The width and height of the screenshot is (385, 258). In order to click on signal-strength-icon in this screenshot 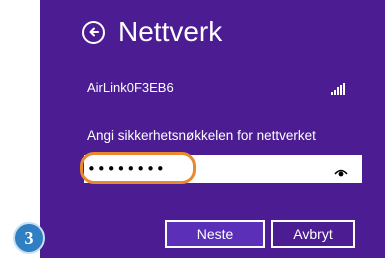, I will do `click(338, 89)`.